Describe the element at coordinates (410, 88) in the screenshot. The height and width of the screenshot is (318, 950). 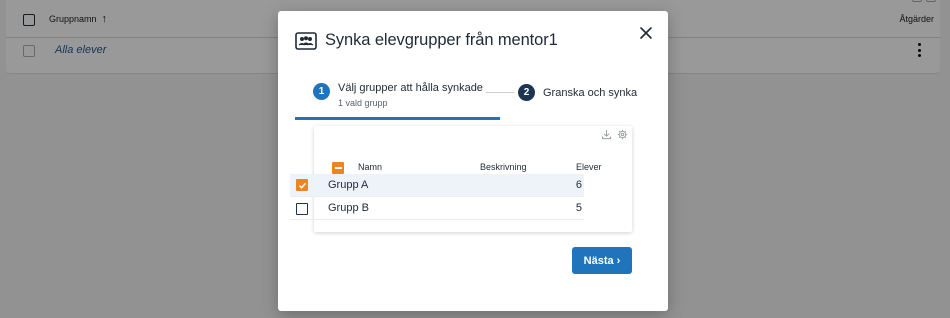
I see `step-label: Välj grupper att hålla synkade` at that location.